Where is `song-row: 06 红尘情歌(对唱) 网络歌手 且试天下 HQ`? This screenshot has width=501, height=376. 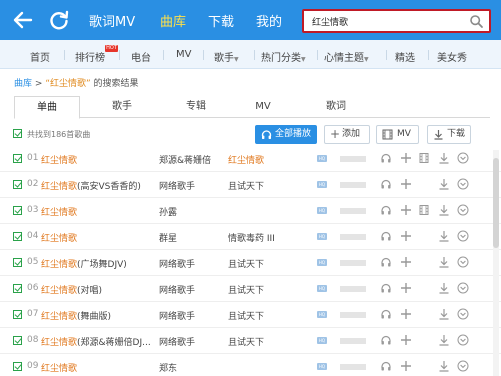 song-row: 06 红尘情歌(对唱) 网络歌手 且试天下 HQ is located at coordinates (250, 289).